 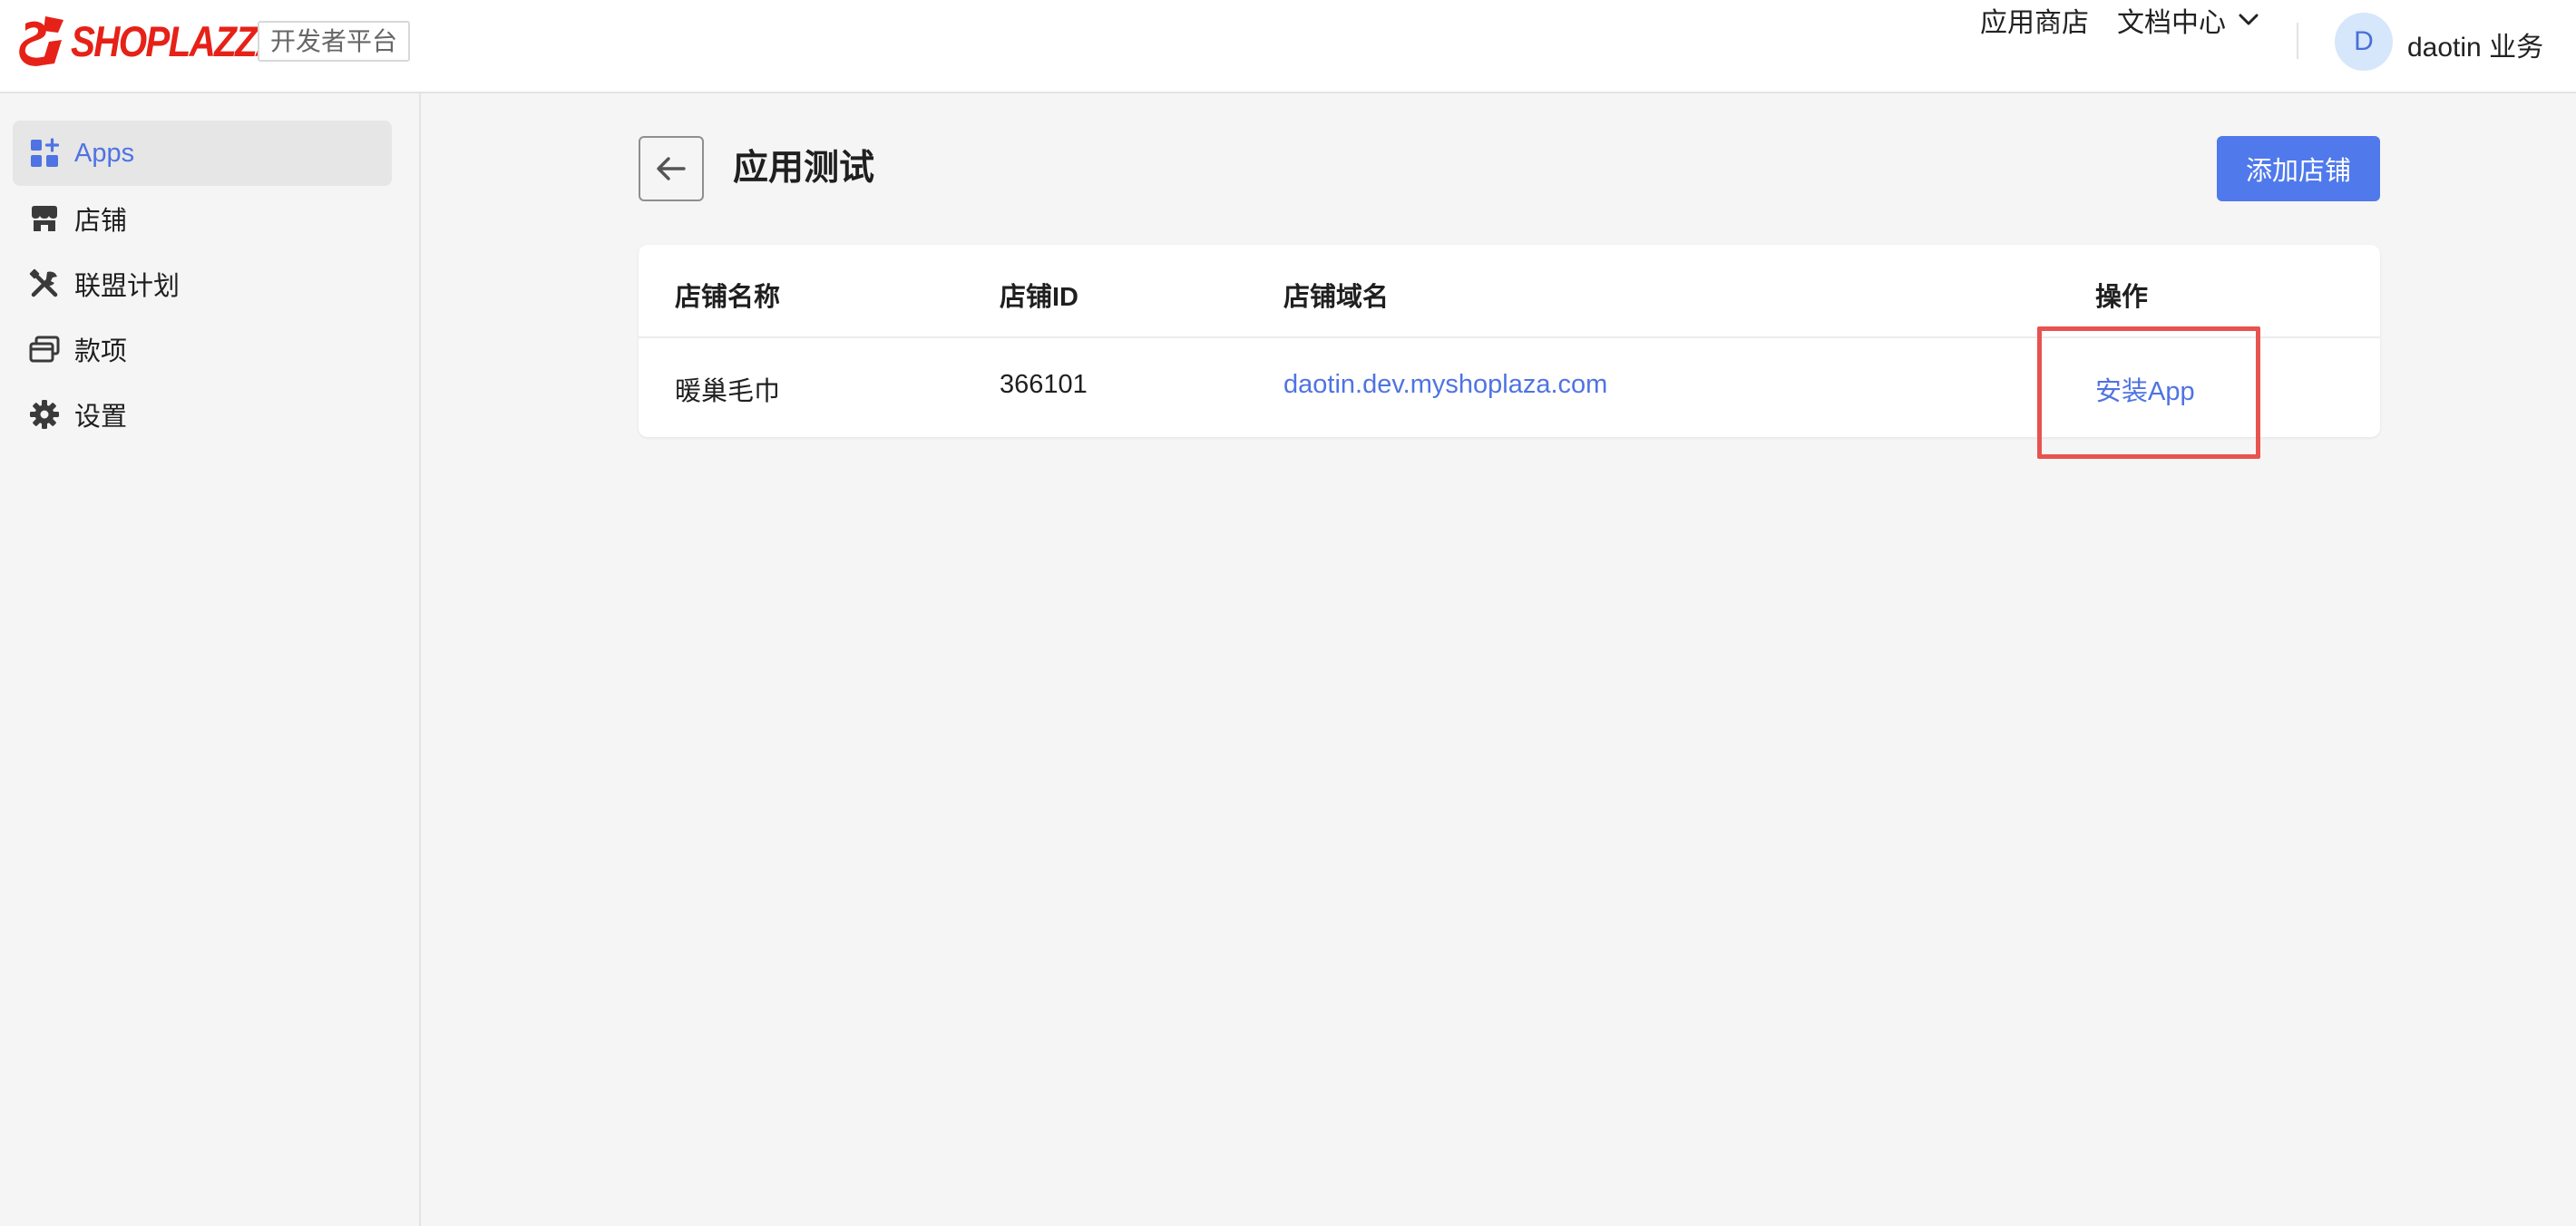 I want to click on app-store-label: 应用商店, so click(x=2034, y=23).